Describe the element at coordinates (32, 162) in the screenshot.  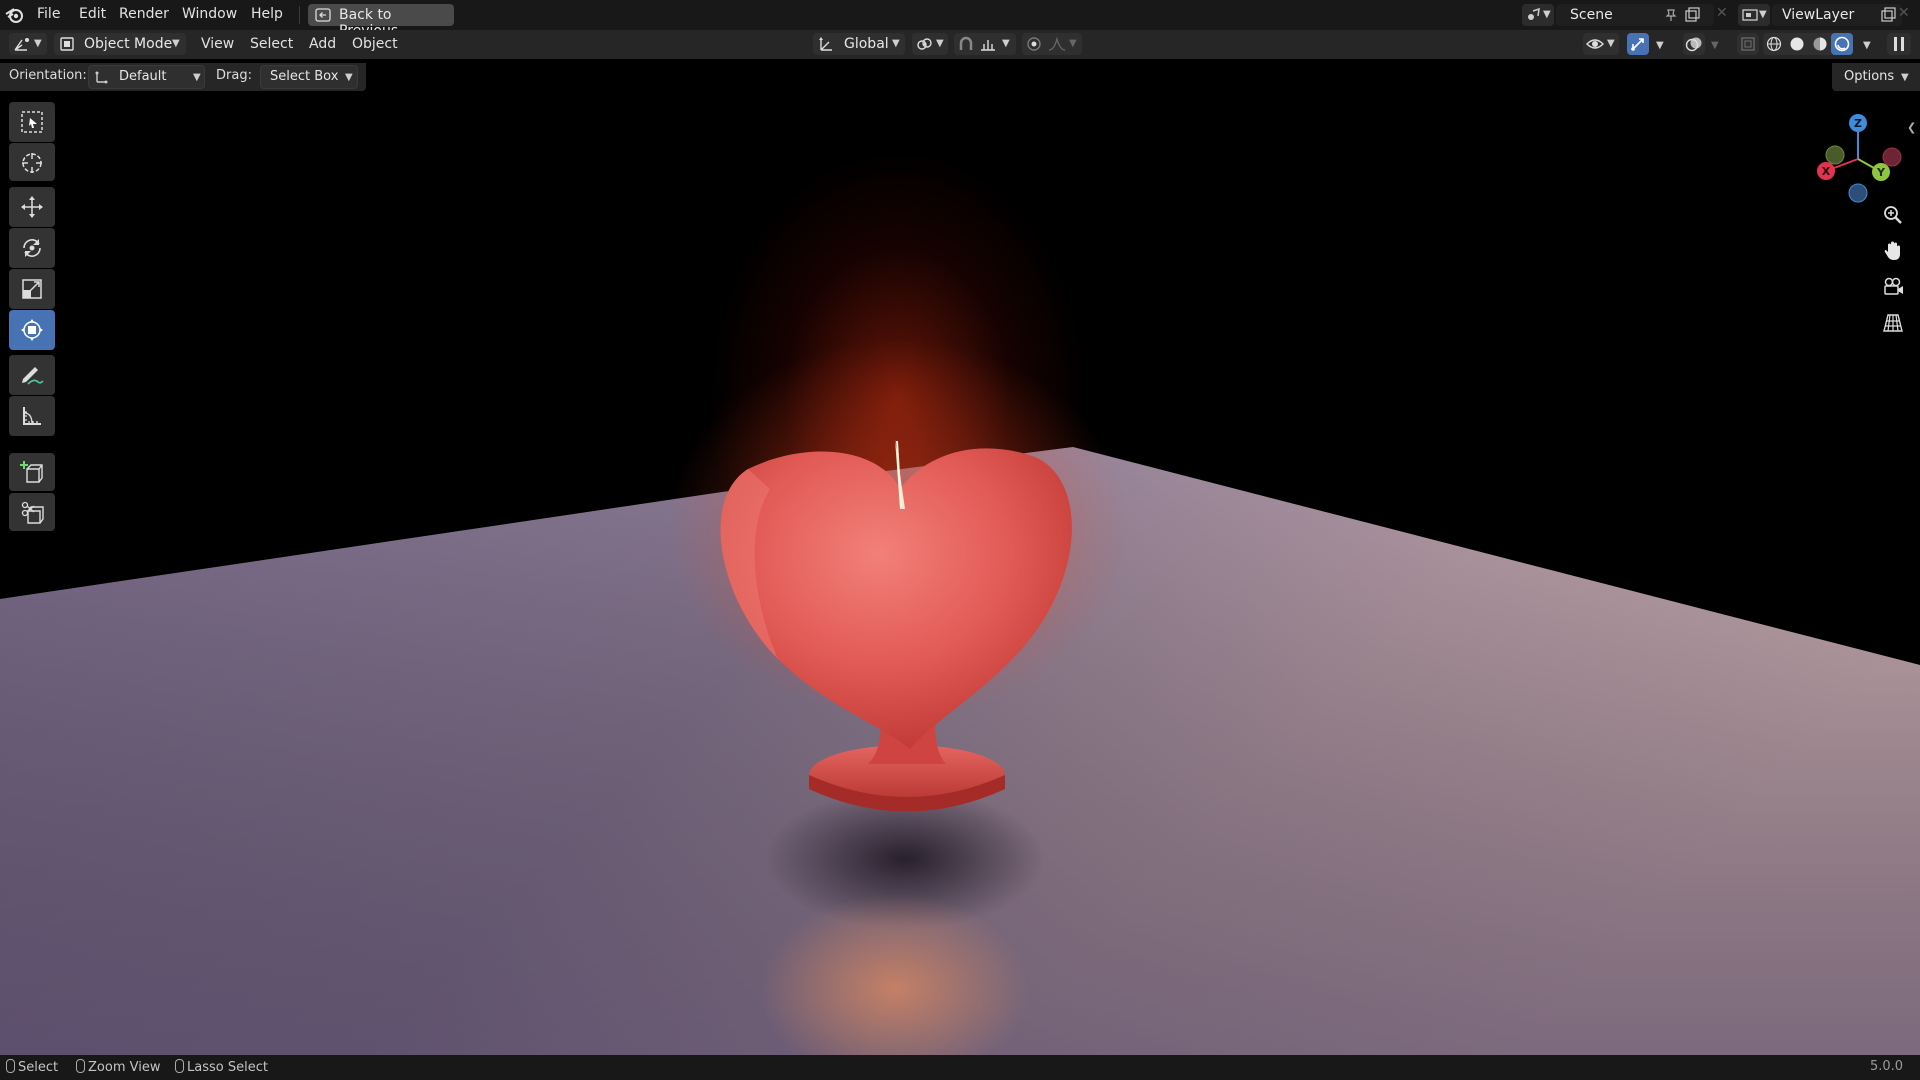
I see `cursor-tool` at that location.